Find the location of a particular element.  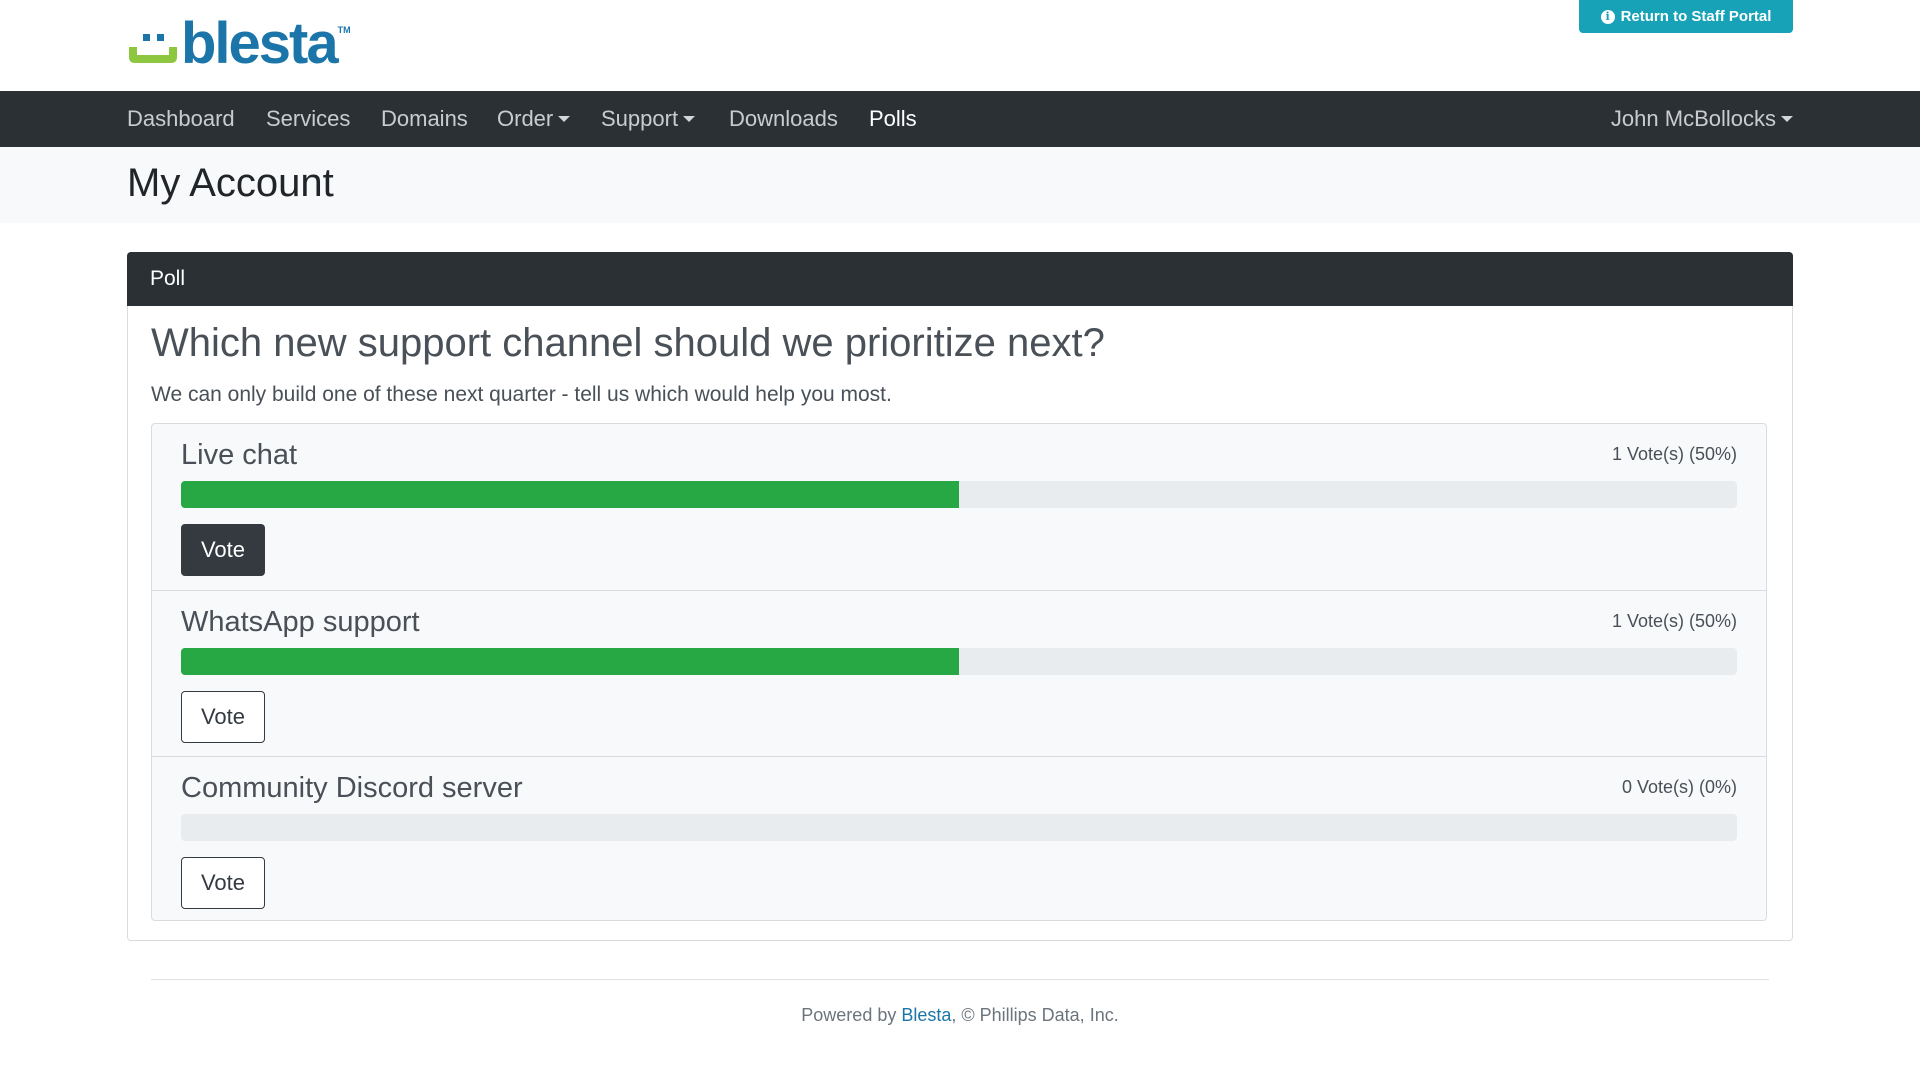

footer-divider is located at coordinates (960, 979).